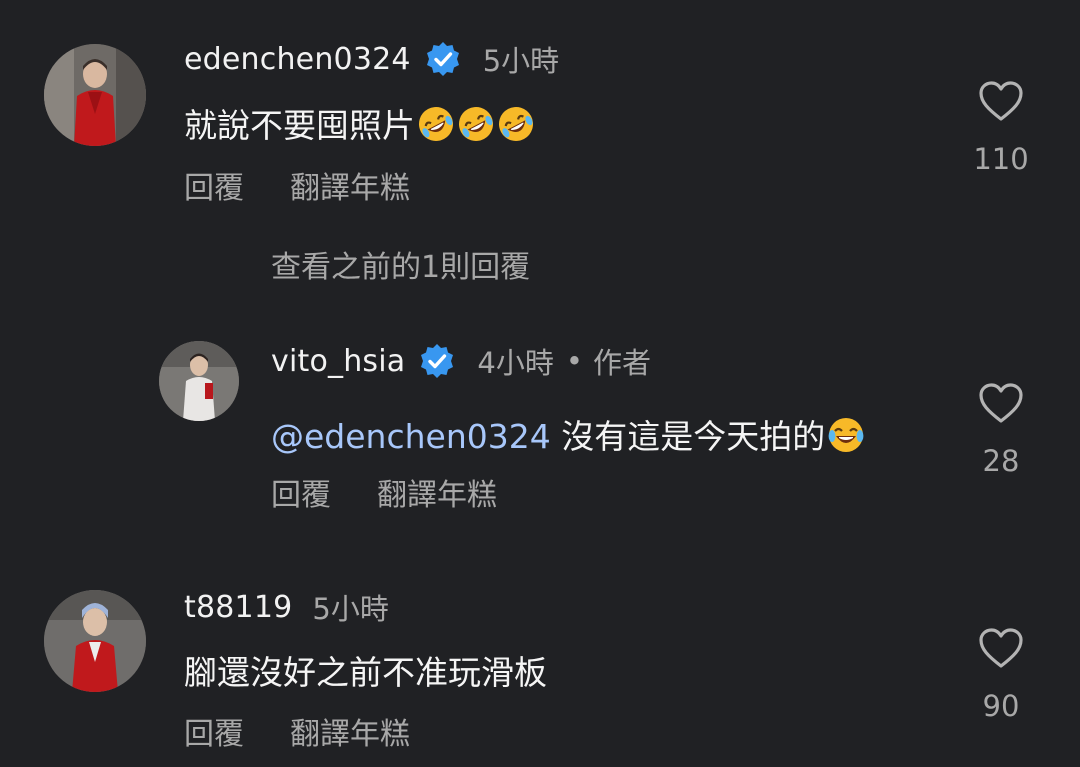 The width and height of the screenshot is (1080, 767). I want to click on comment-text-content: 腳還沒好之前不准玩滑板, so click(365, 672).